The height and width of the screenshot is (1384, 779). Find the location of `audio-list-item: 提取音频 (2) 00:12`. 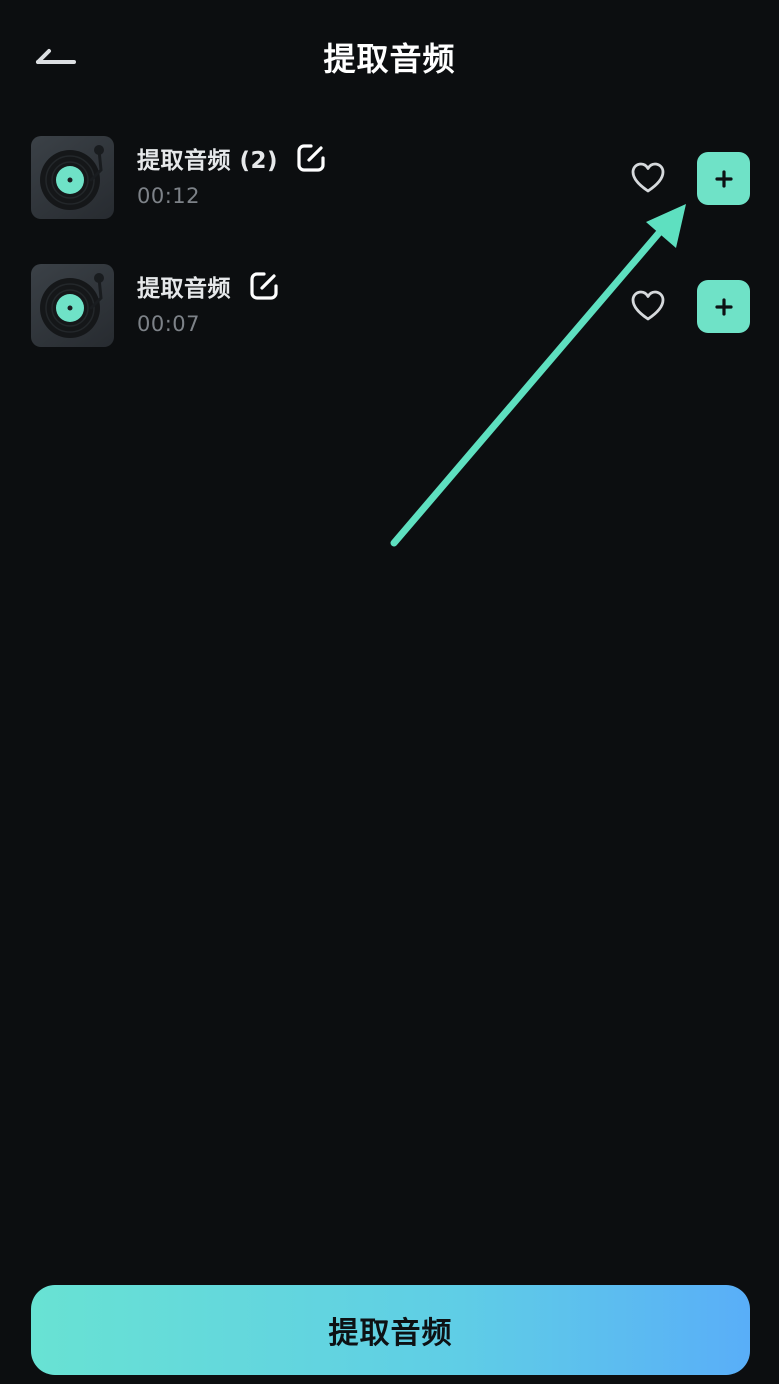

audio-list-item: 提取音频 (2) 00:12 is located at coordinates (389, 192).